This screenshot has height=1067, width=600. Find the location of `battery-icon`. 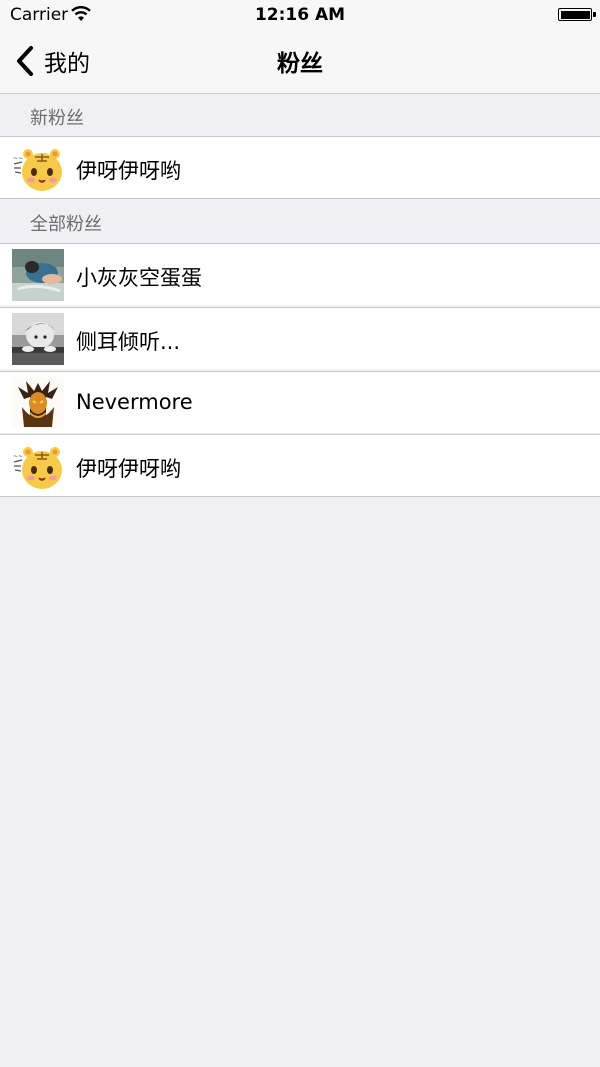

battery-icon is located at coordinates (577, 14).